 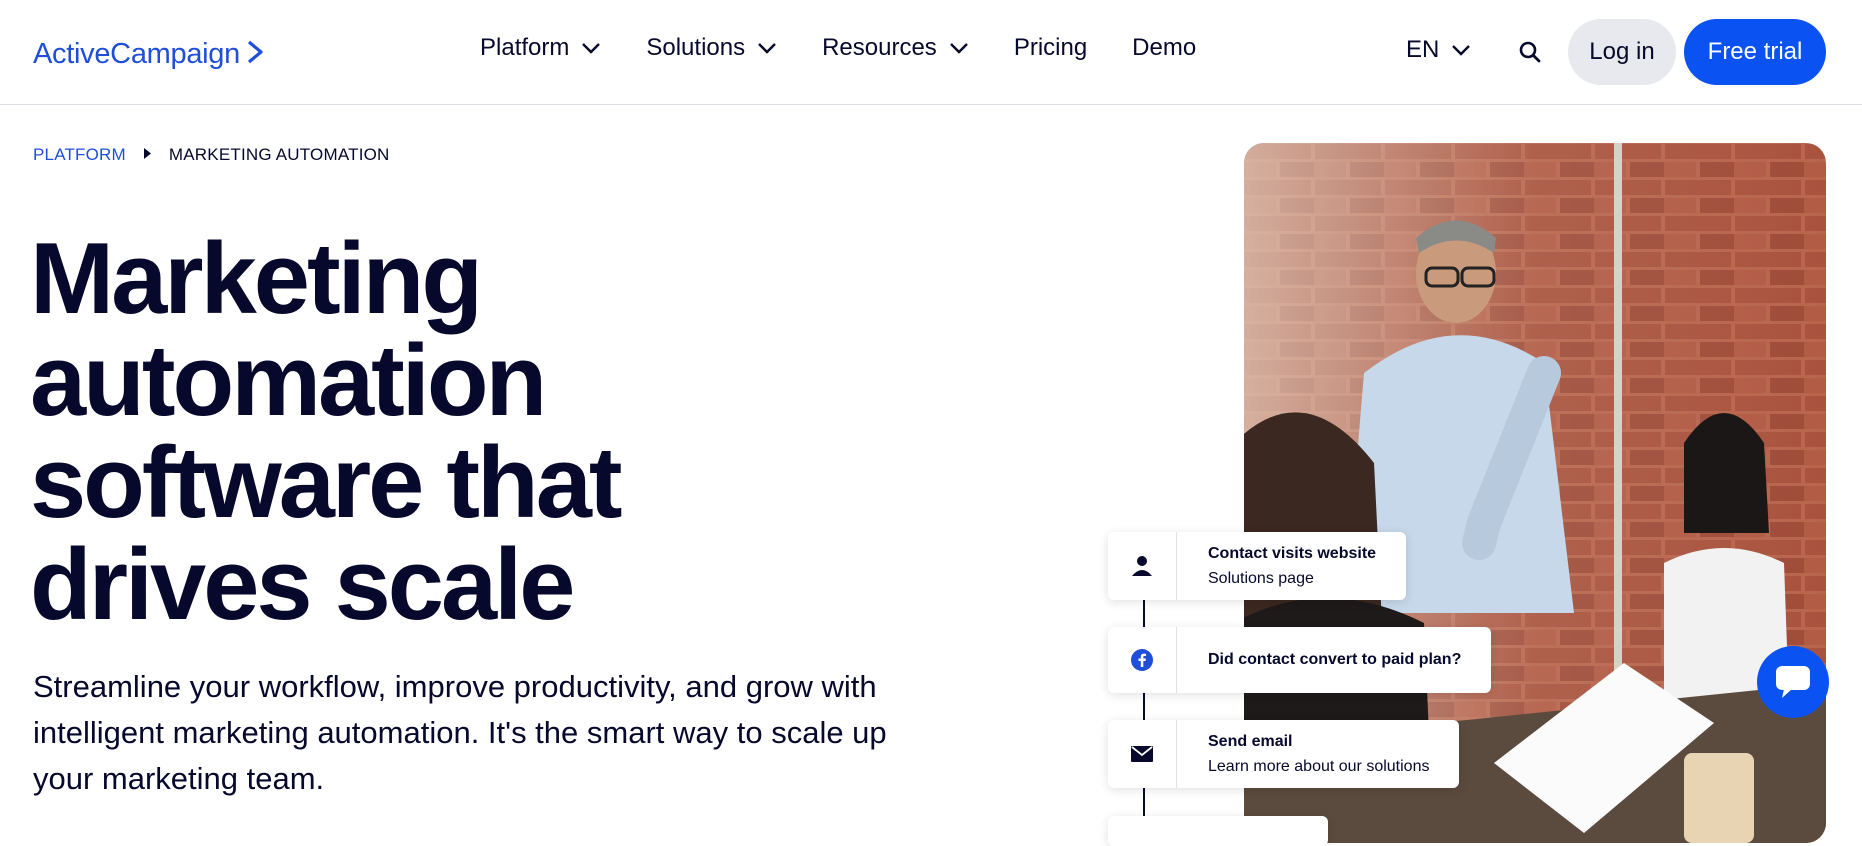 I want to click on nav-platform: Platform, so click(x=540, y=48).